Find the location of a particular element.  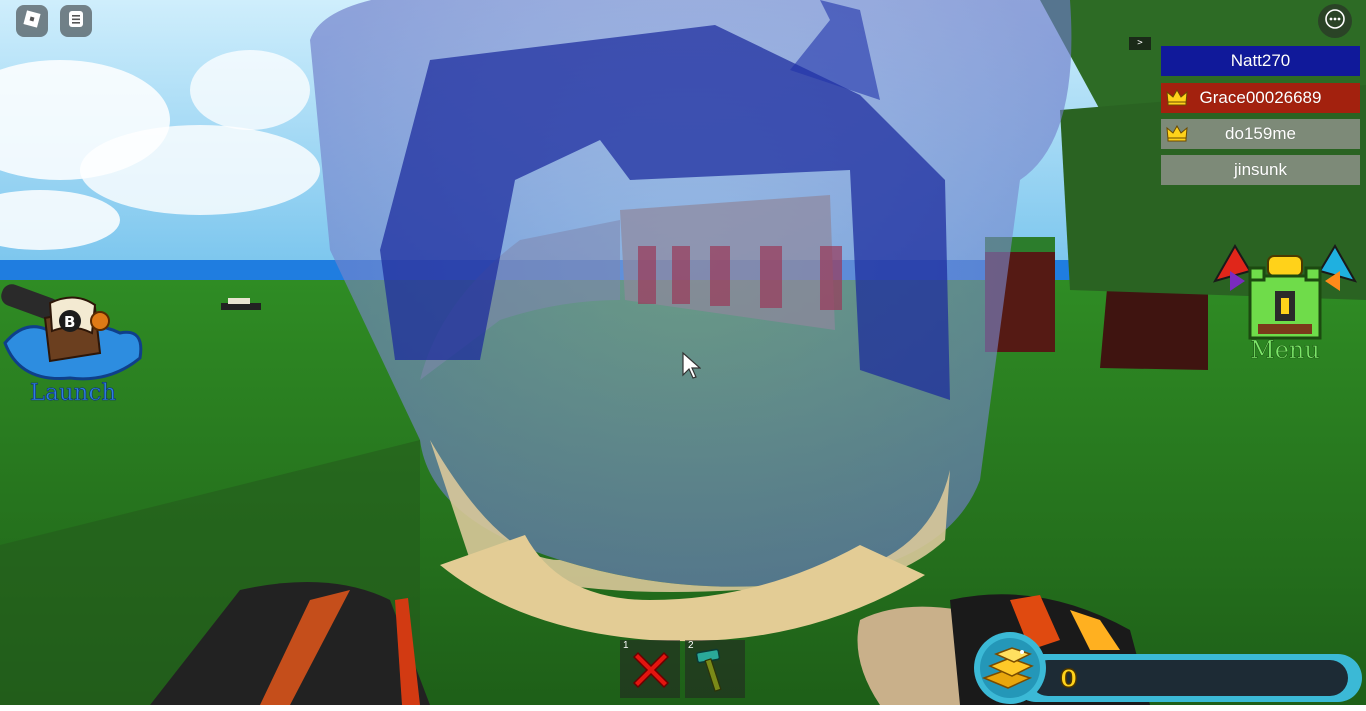

leaderboard-row-grace00026689: Grace00026689 is located at coordinates (1260, 98).